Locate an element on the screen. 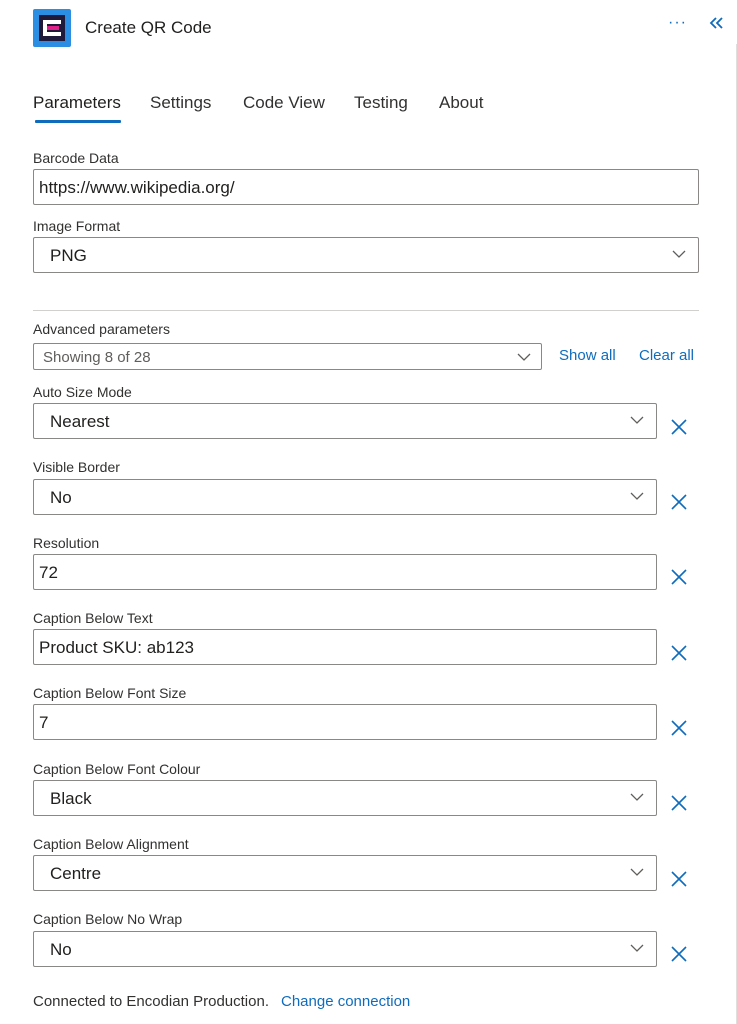  action-title: Create QR Code is located at coordinates (148, 27).